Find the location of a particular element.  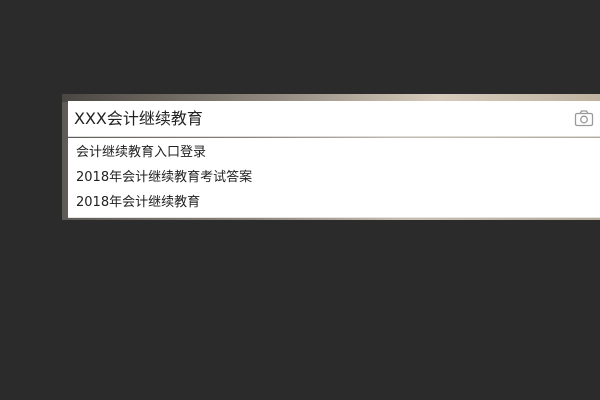

search-box is located at coordinates (334, 119).